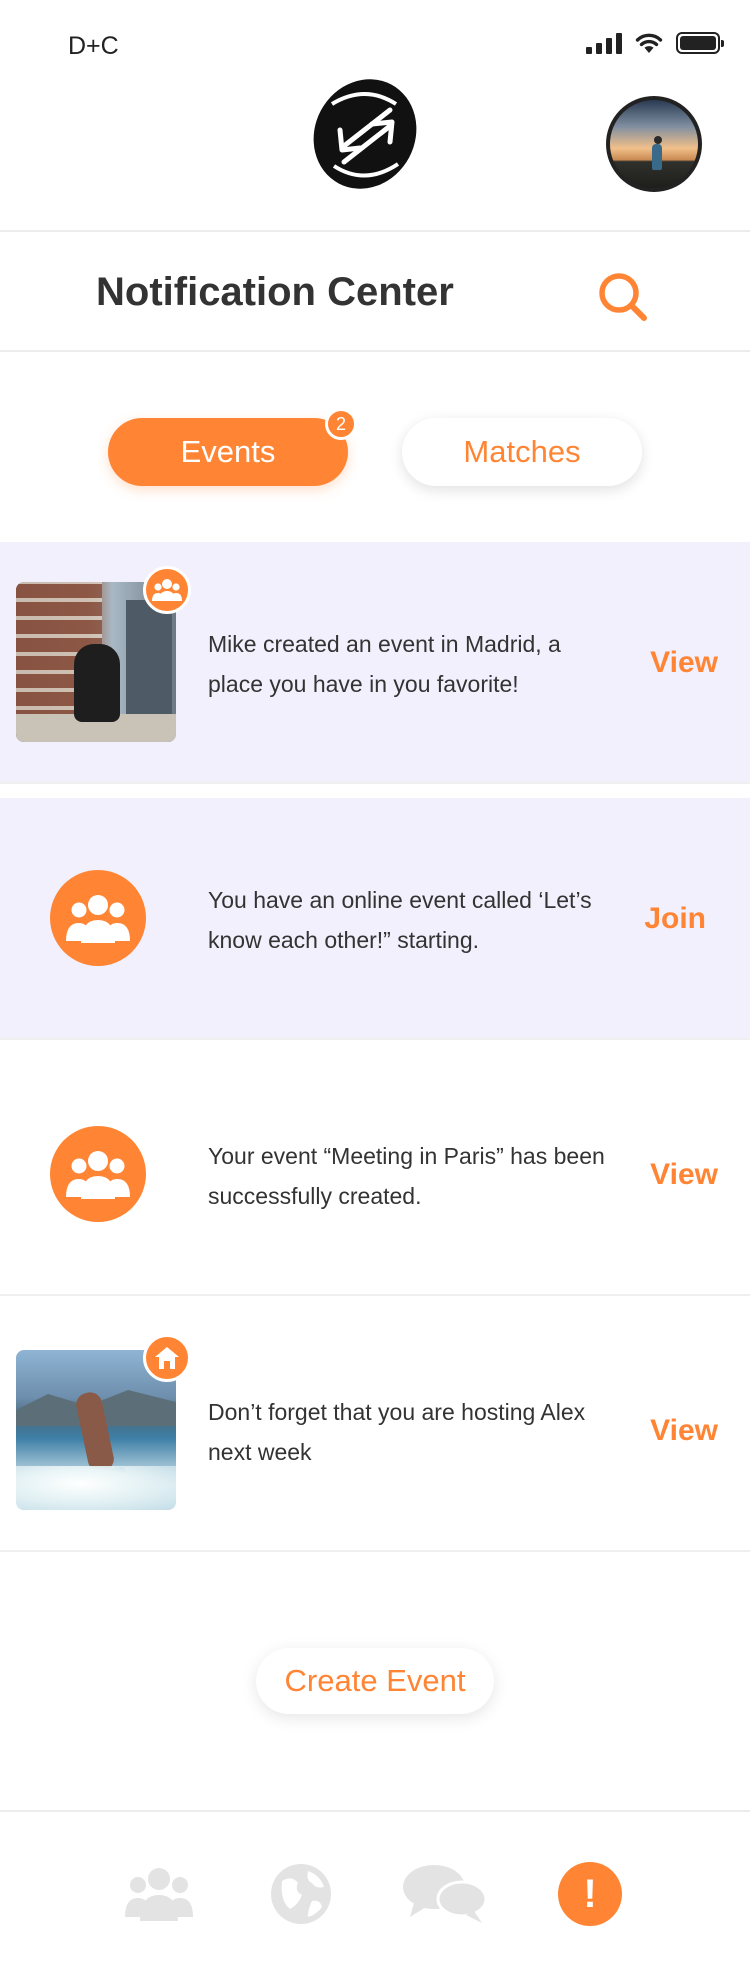 The image size is (750, 1988). What do you see at coordinates (604, 43) in the screenshot?
I see `signal-icon` at bounding box center [604, 43].